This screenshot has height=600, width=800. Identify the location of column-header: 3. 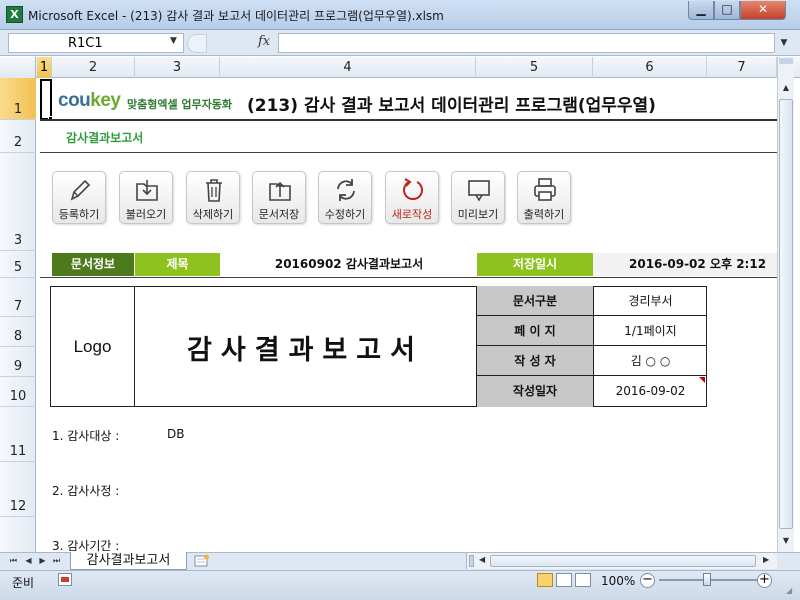
(177, 67).